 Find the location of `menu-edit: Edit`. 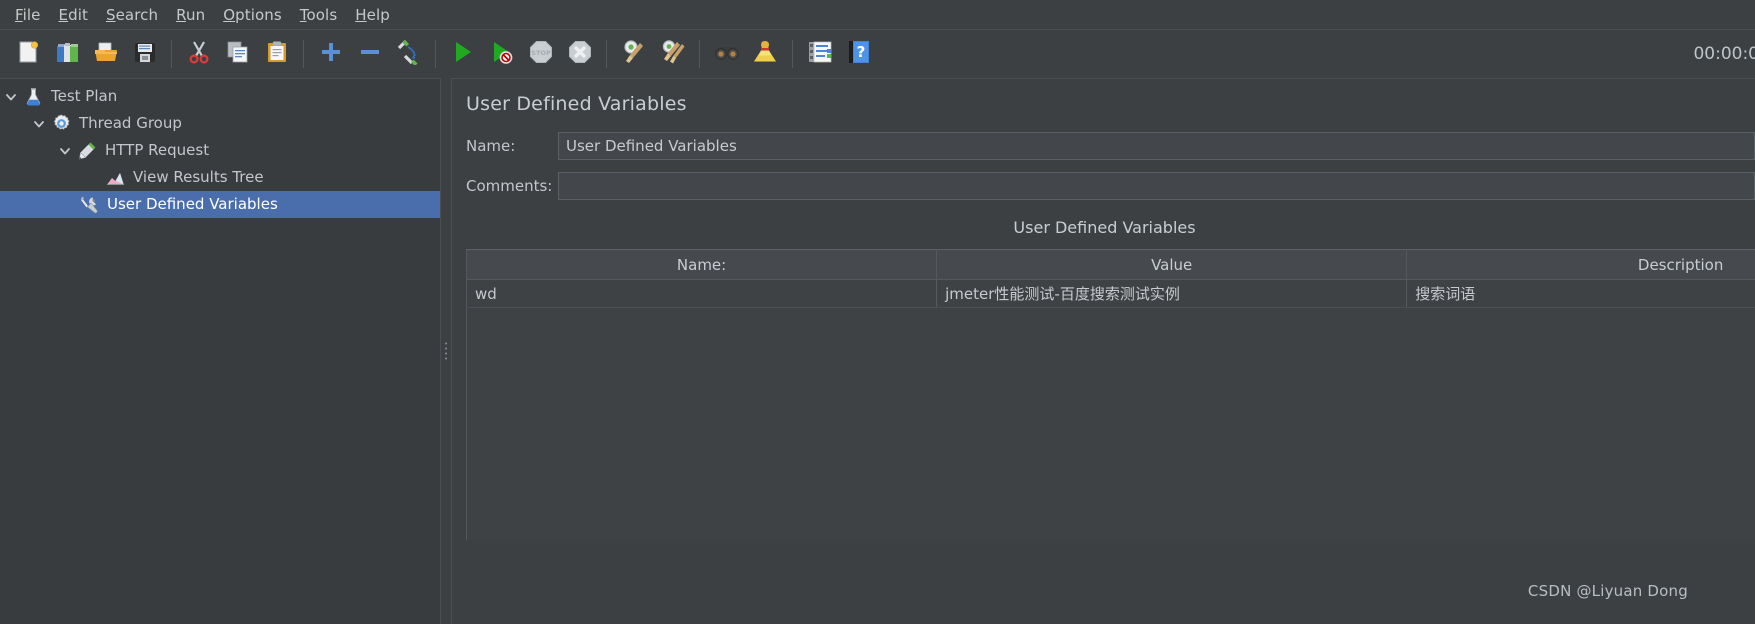

menu-edit: Edit is located at coordinates (73, 15).